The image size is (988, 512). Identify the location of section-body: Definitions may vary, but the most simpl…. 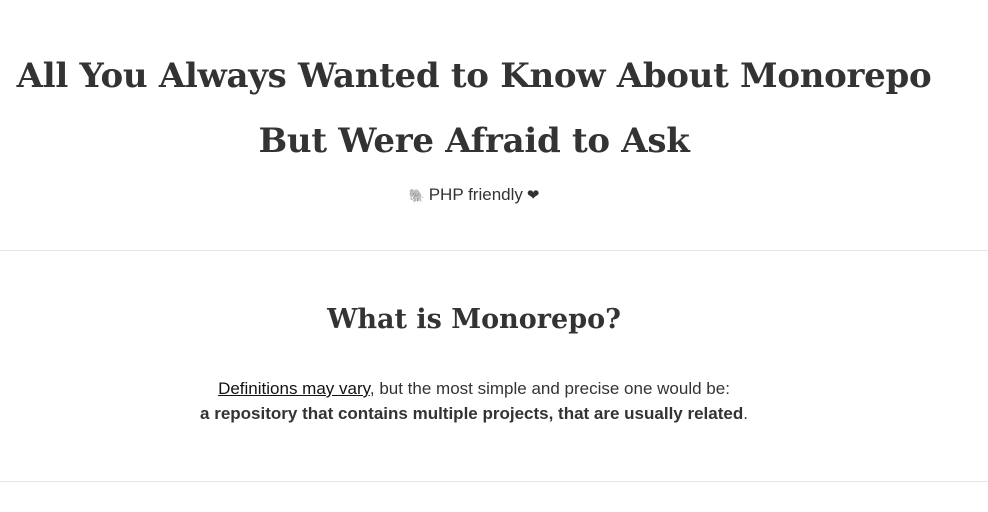
(474, 401).